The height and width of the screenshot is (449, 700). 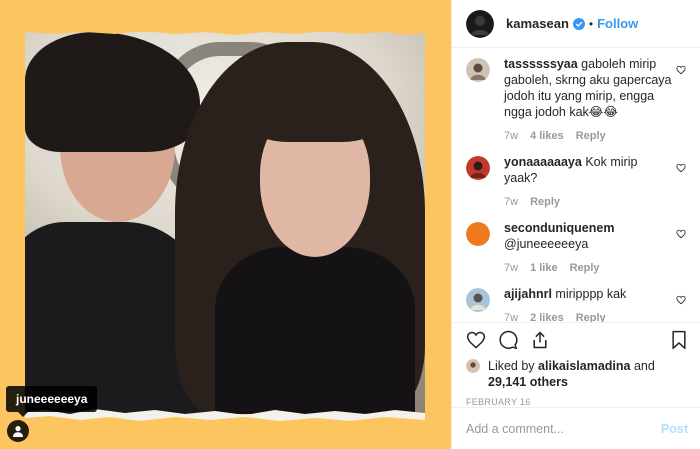 What do you see at coordinates (546, 244) in the screenshot?
I see `comment-mention: @juneeeeeeya` at bounding box center [546, 244].